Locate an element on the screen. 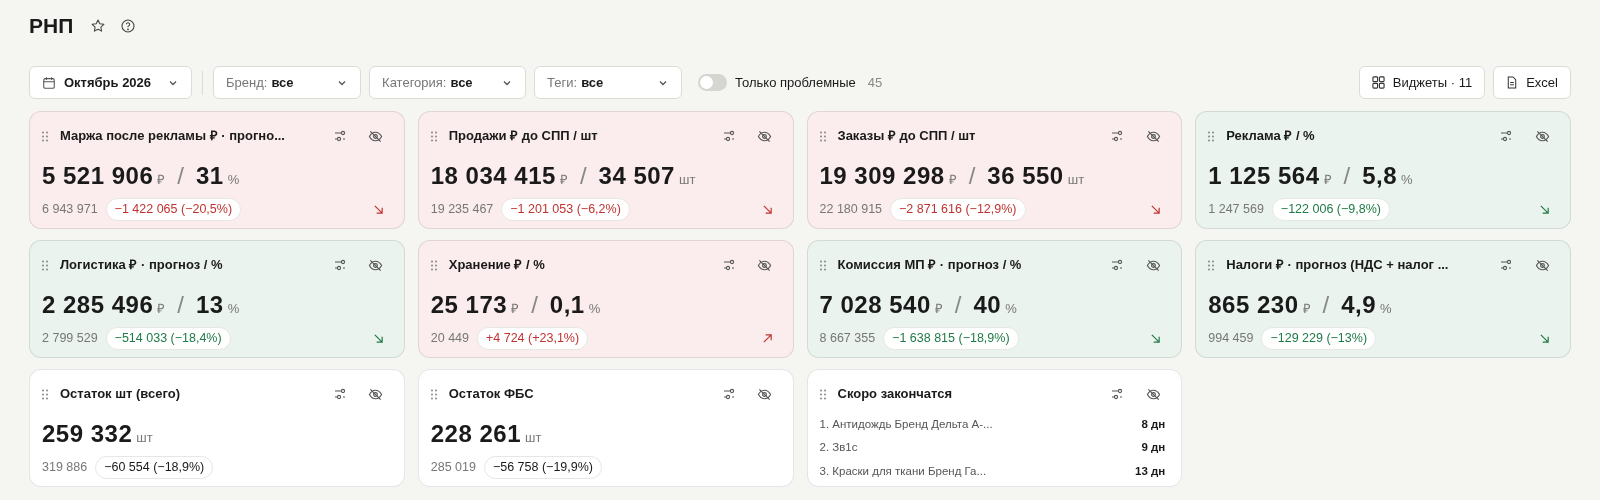 The width and height of the screenshot is (1600, 500). metric-value: 13 is located at coordinates (209, 305).